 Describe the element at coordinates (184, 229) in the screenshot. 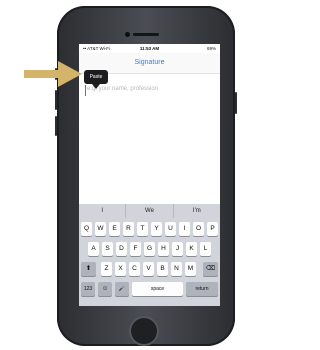

I see `key-i: I` at that location.